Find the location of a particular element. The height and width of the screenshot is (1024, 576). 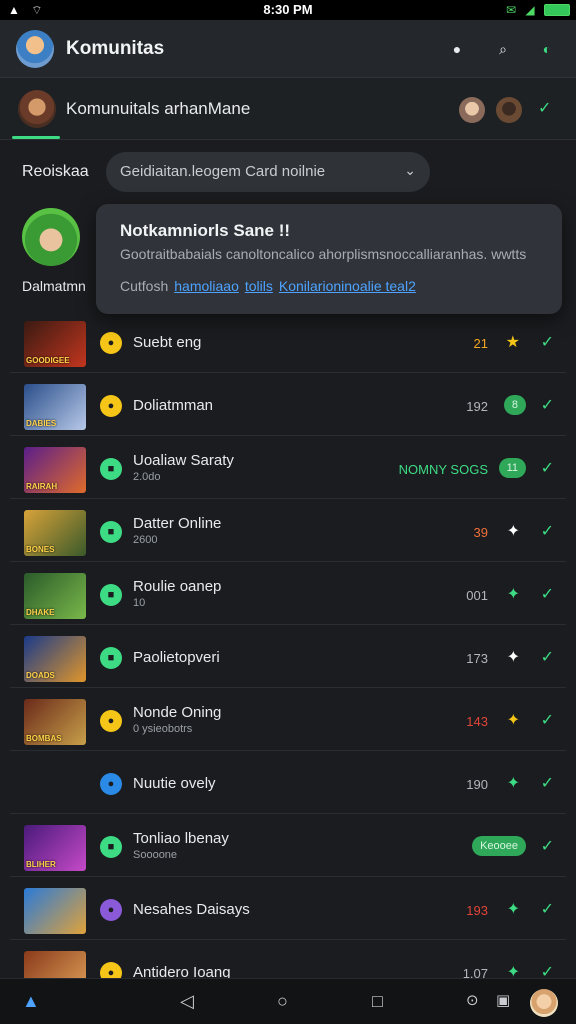

app-bar: Komunitas ● ⌕ ◐ is located at coordinates (288, 49).